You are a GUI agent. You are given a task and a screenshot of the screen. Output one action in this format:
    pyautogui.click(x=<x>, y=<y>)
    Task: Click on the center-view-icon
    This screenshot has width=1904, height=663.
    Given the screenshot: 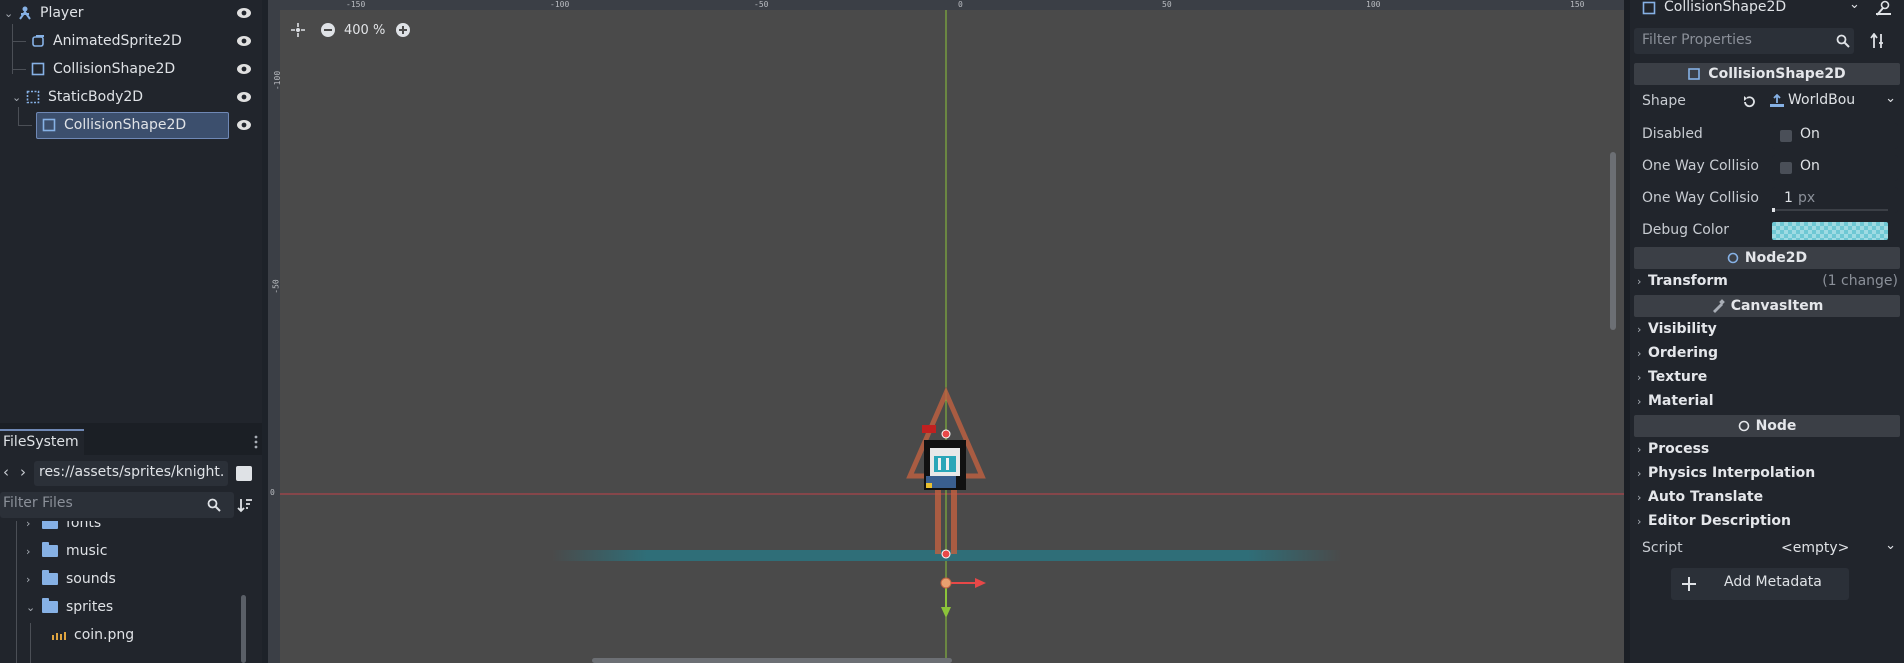 What is the action you would take?
    pyautogui.click(x=298, y=30)
    